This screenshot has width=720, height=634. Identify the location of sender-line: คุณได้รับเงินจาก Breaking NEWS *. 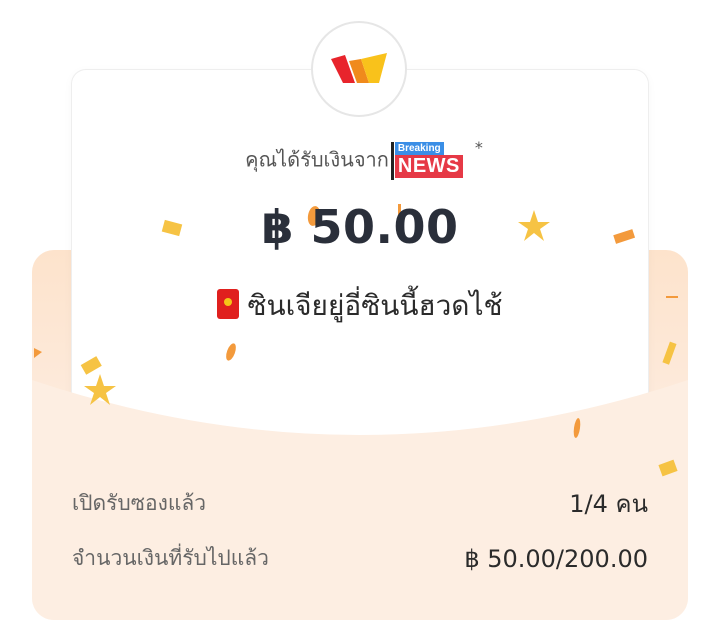
(360, 159).